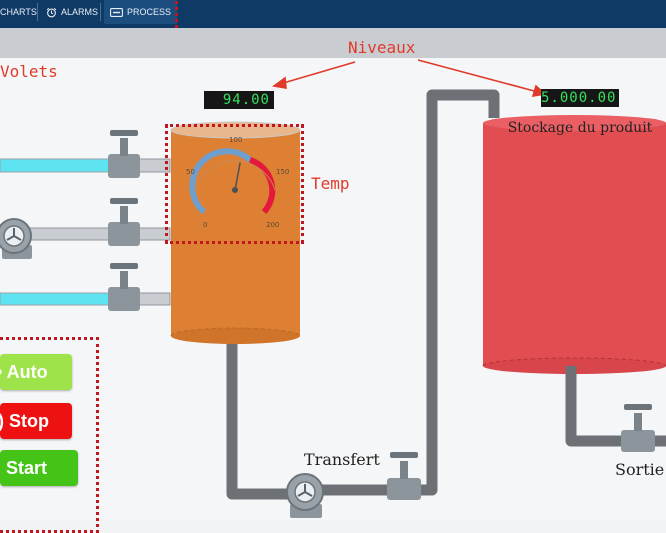  I want to click on tank1-level-display: 94.00, so click(239, 100).